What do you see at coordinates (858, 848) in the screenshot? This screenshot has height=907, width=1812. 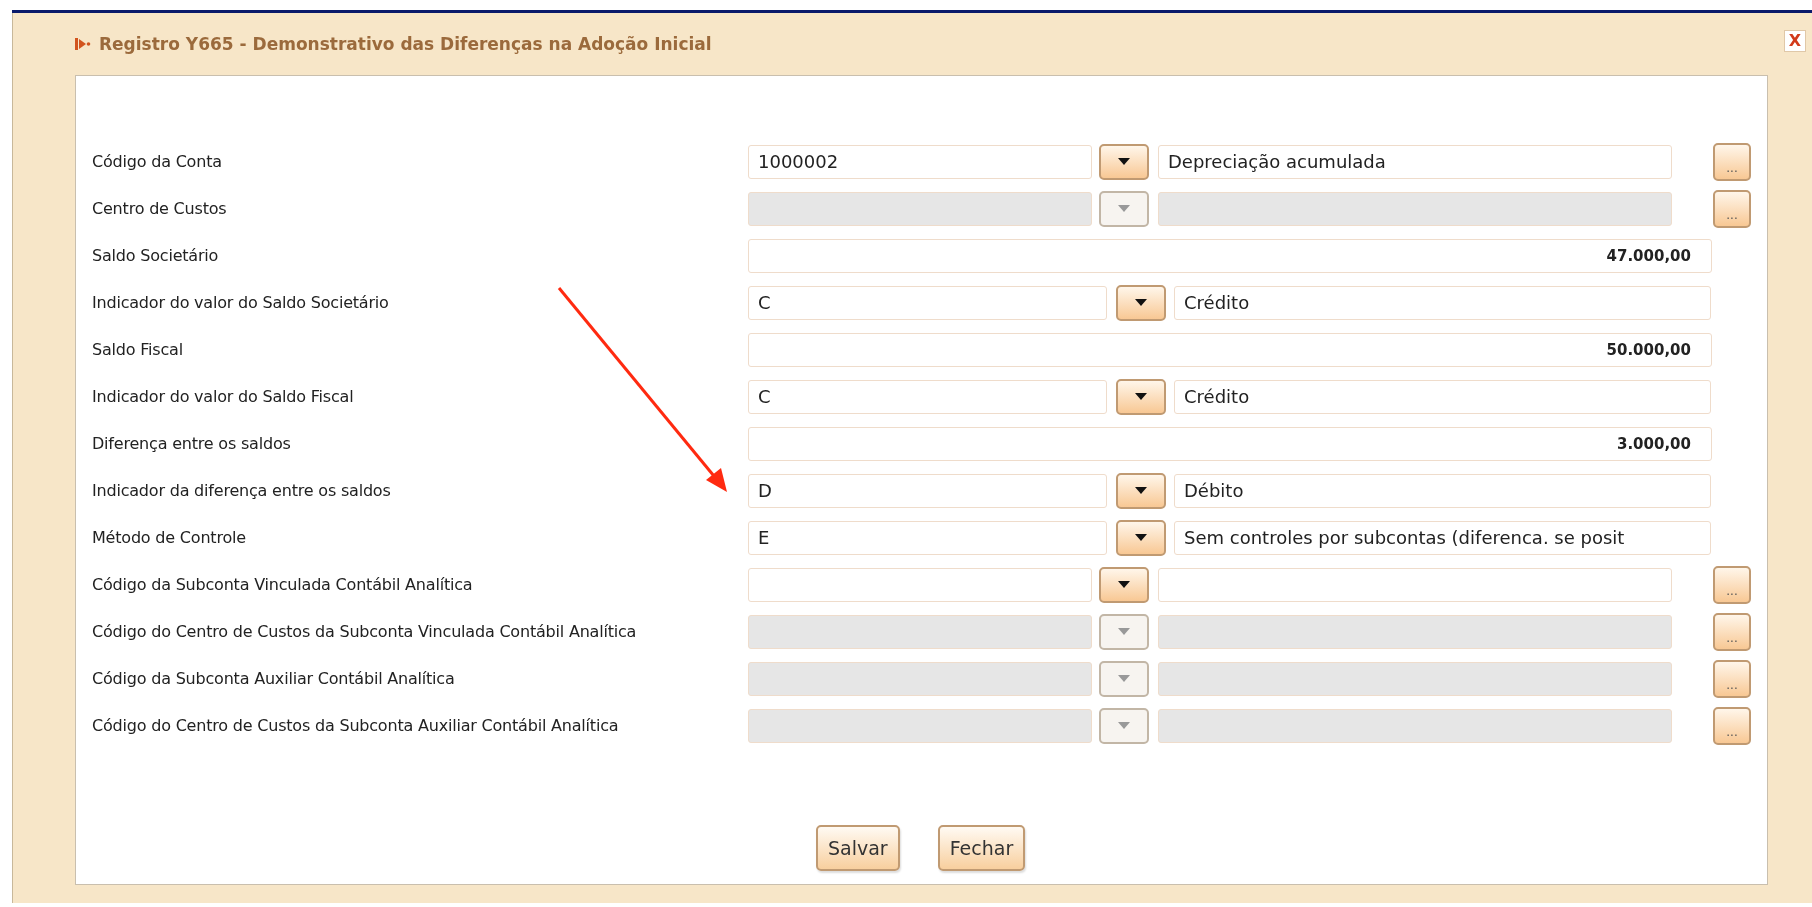 I see `action-button: Salvar` at bounding box center [858, 848].